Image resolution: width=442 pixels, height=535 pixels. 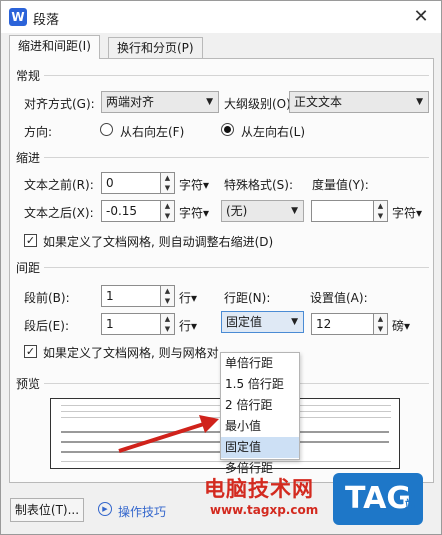 What do you see at coordinates (260, 384) in the screenshot?
I see `option-one-half: 1.5 倍行距` at bounding box center [260, 384].